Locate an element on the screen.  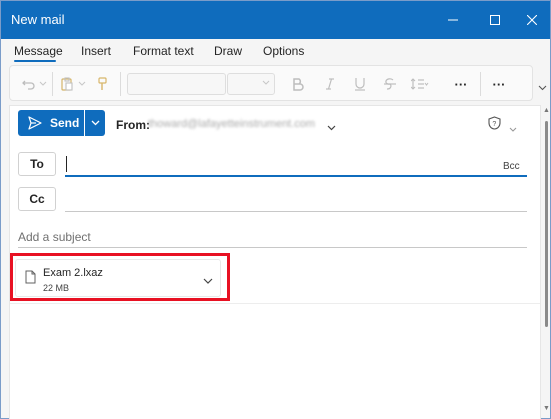
italic-button is located at coordinates (330, 84).